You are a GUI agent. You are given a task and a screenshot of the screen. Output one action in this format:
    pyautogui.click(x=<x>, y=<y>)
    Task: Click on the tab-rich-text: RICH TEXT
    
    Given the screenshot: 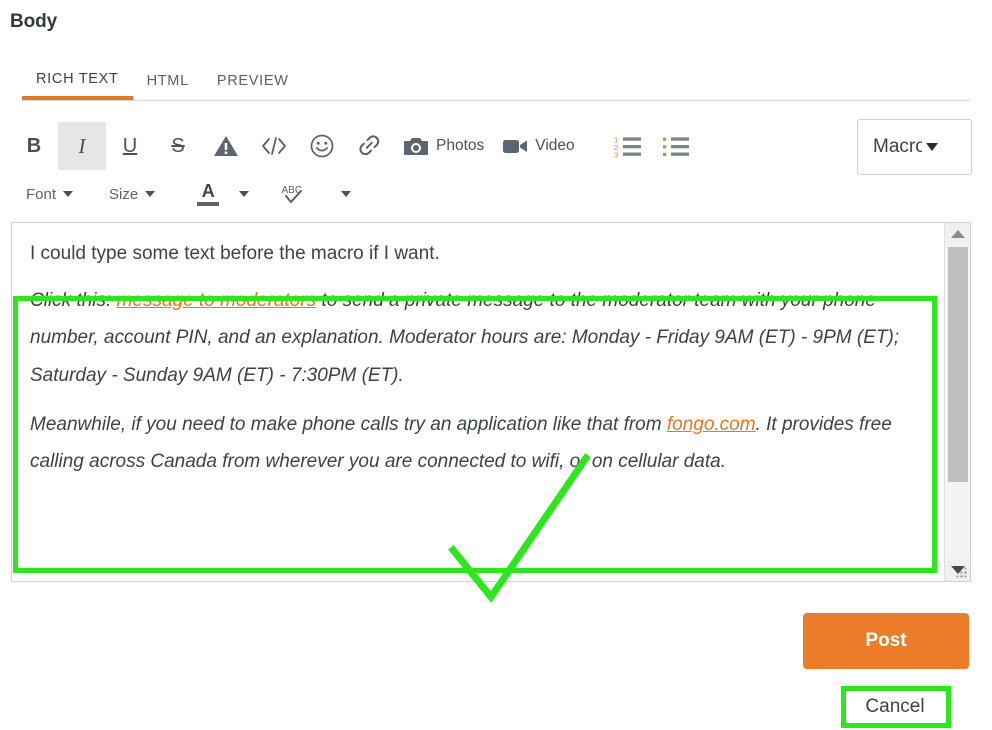 What is the action you would take?
    pyautogui.click(x=77, y=81)
    